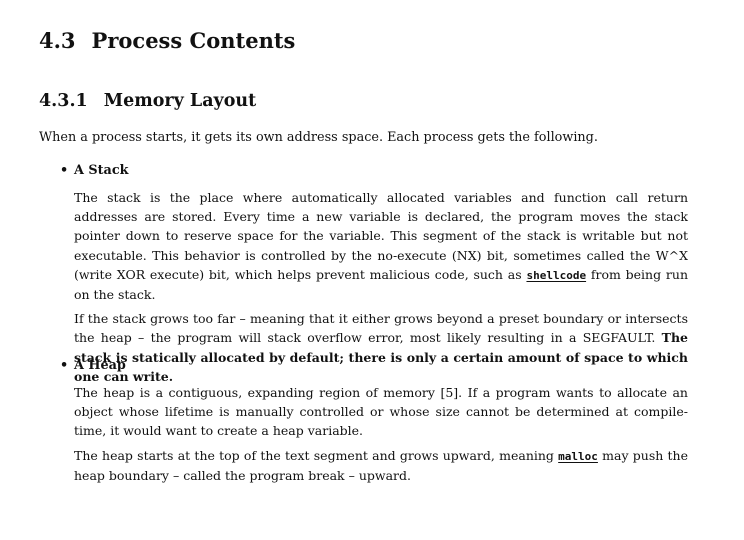 The image size is (744, 540). Describe the element at coordinates (193, 40) in the screenshot. I see `section-title: Process Contents` at that location.